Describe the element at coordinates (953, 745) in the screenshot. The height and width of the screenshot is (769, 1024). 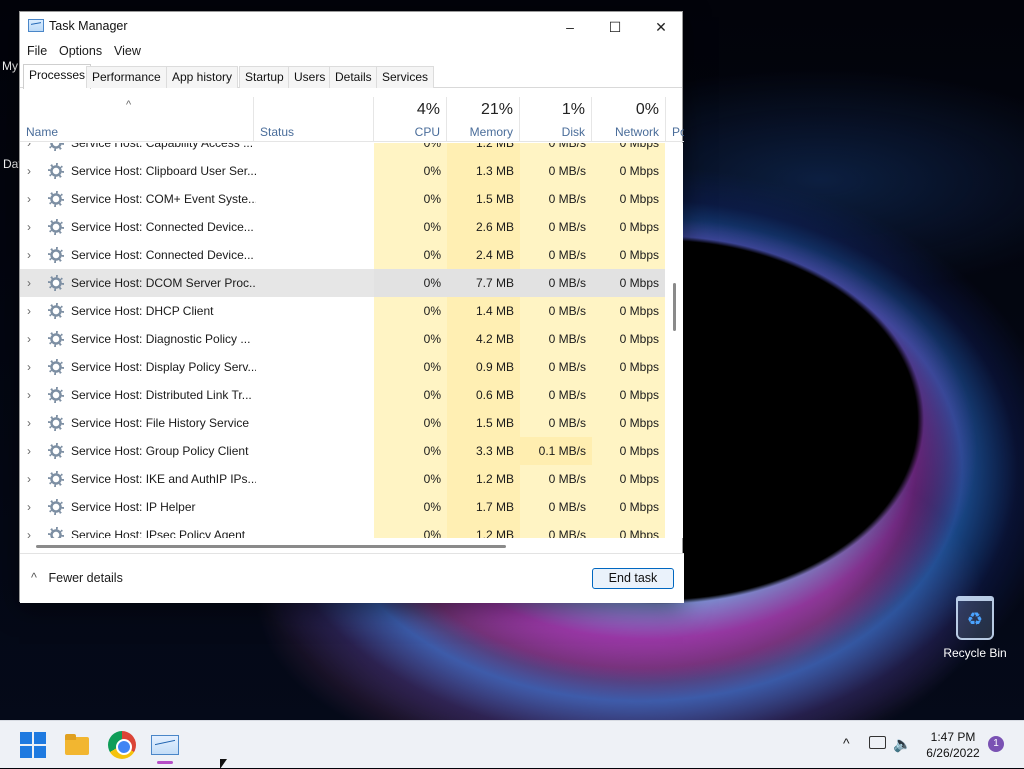
I see `clock: 1:47 PM 6/26/2022` at that location.